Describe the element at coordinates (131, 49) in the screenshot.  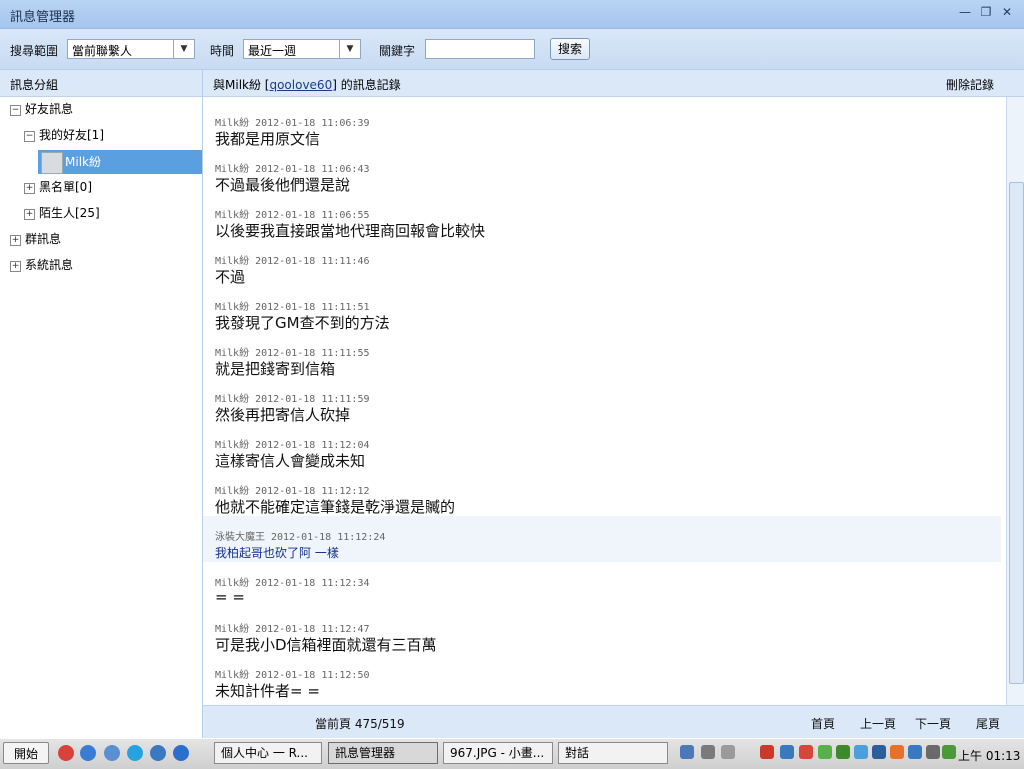
I see `scope-select: 當前聯繫人 ▼` at that location.